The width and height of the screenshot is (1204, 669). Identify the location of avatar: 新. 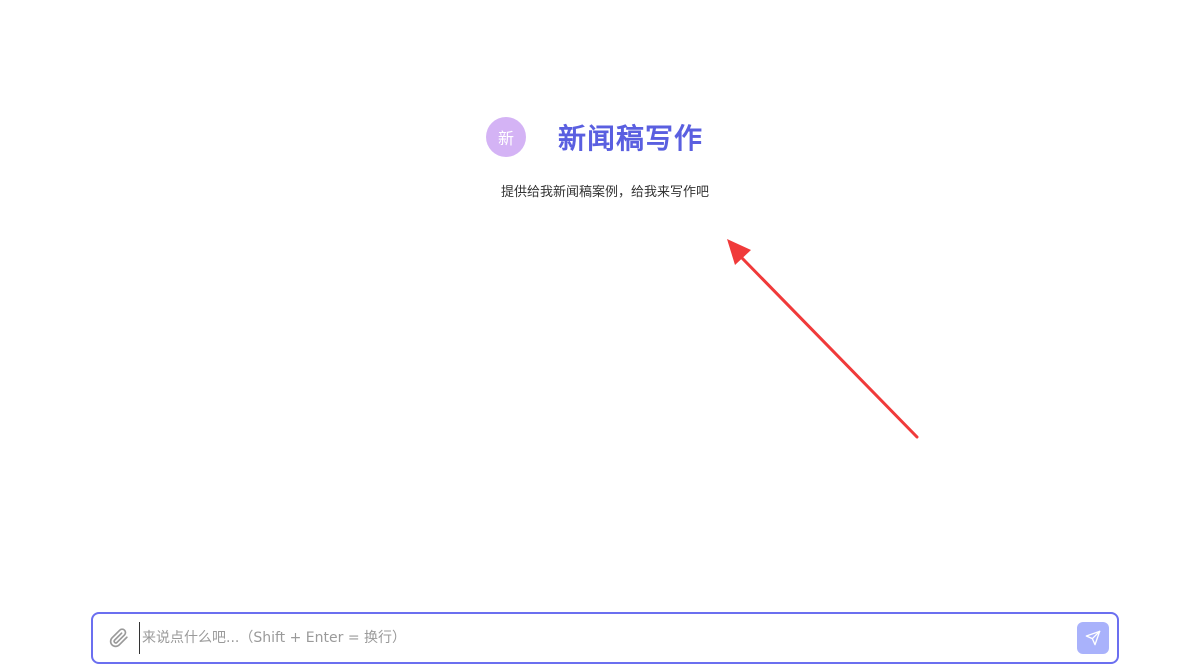
(506, 137).